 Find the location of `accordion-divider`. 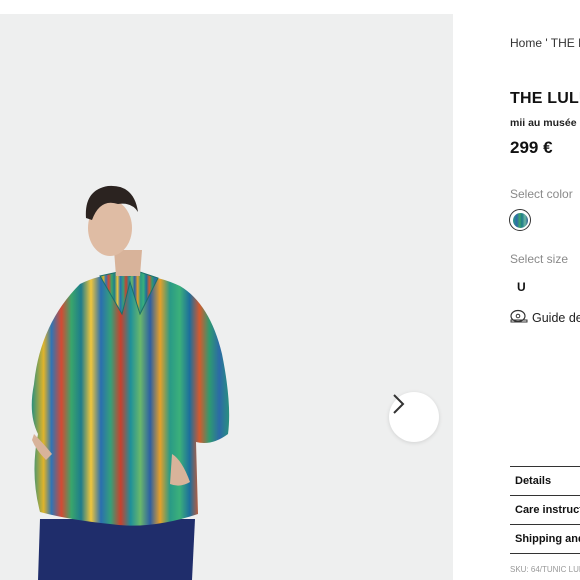

accordion-divider is located at coordinates (545, 553).